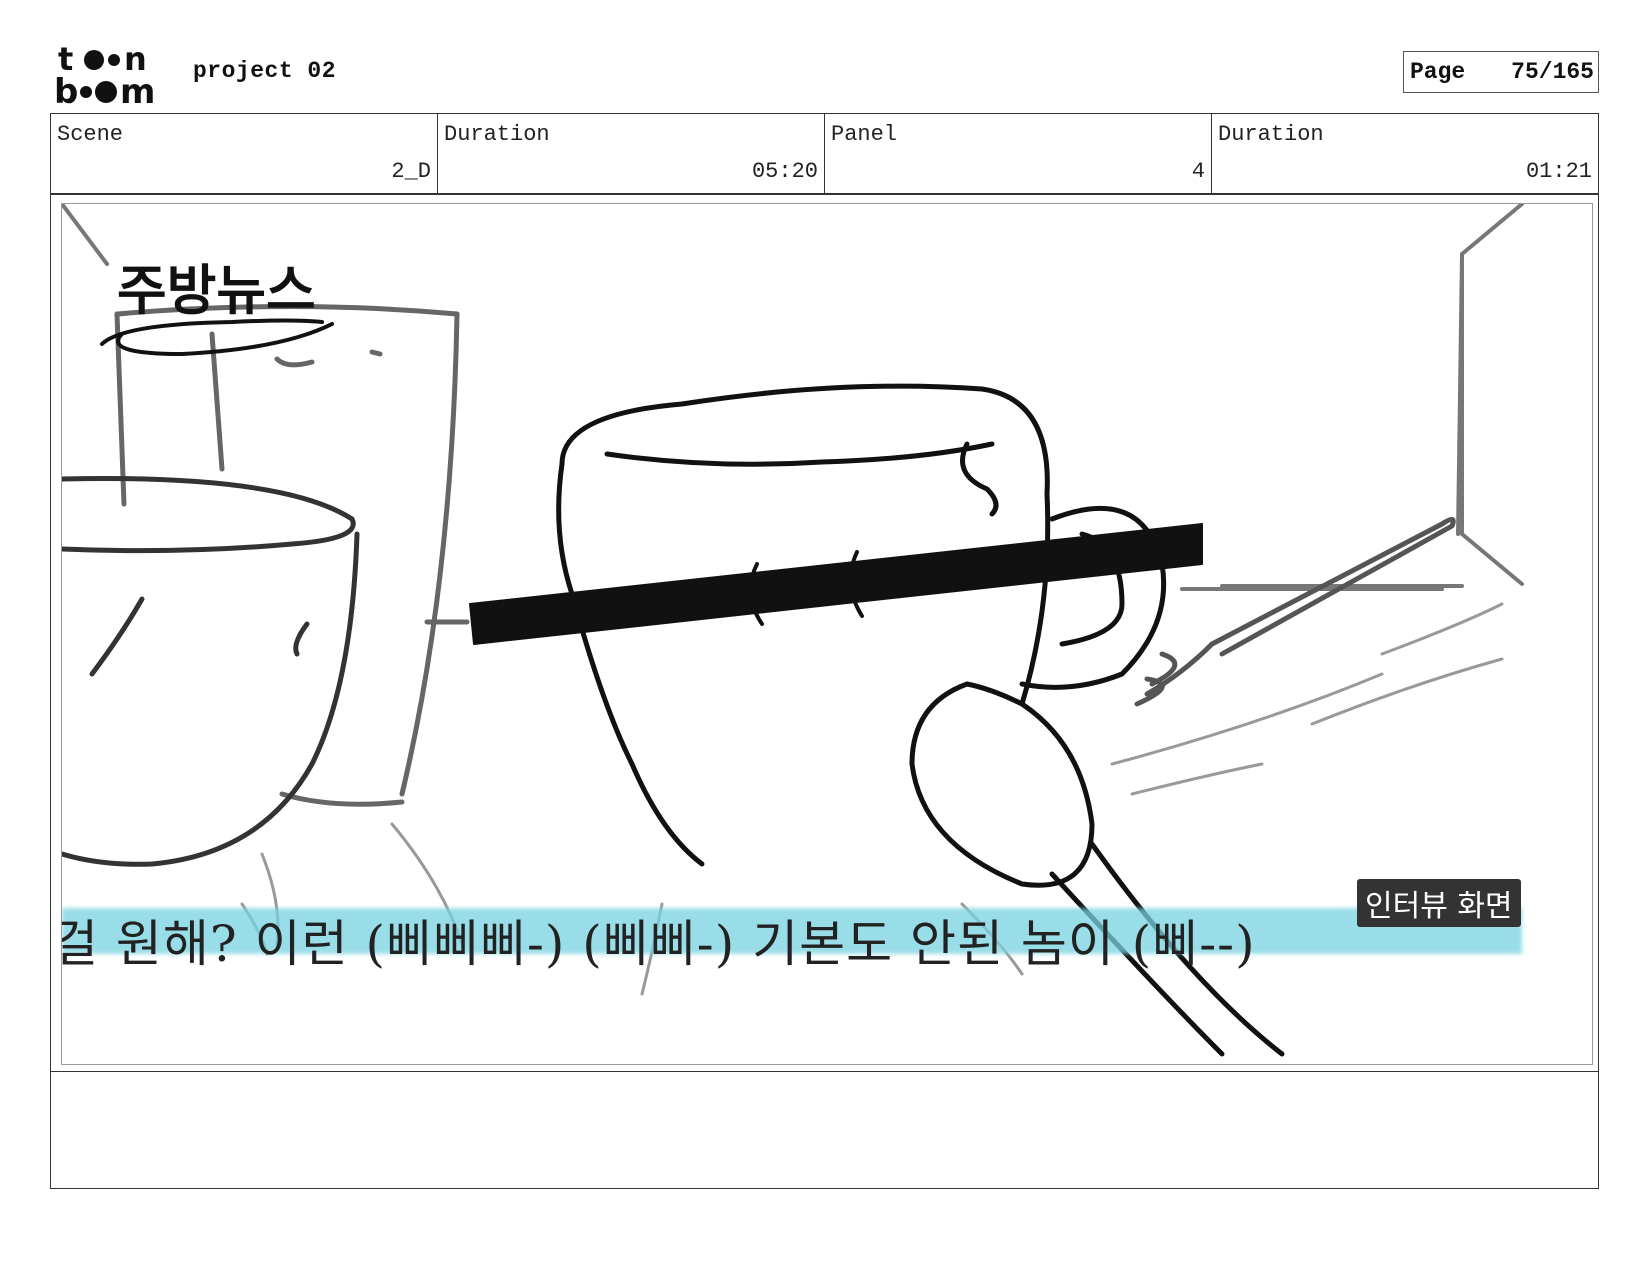 The image size is (1646, 1275). I want to click on scene-duration-label: Duration, so click(497, 134).